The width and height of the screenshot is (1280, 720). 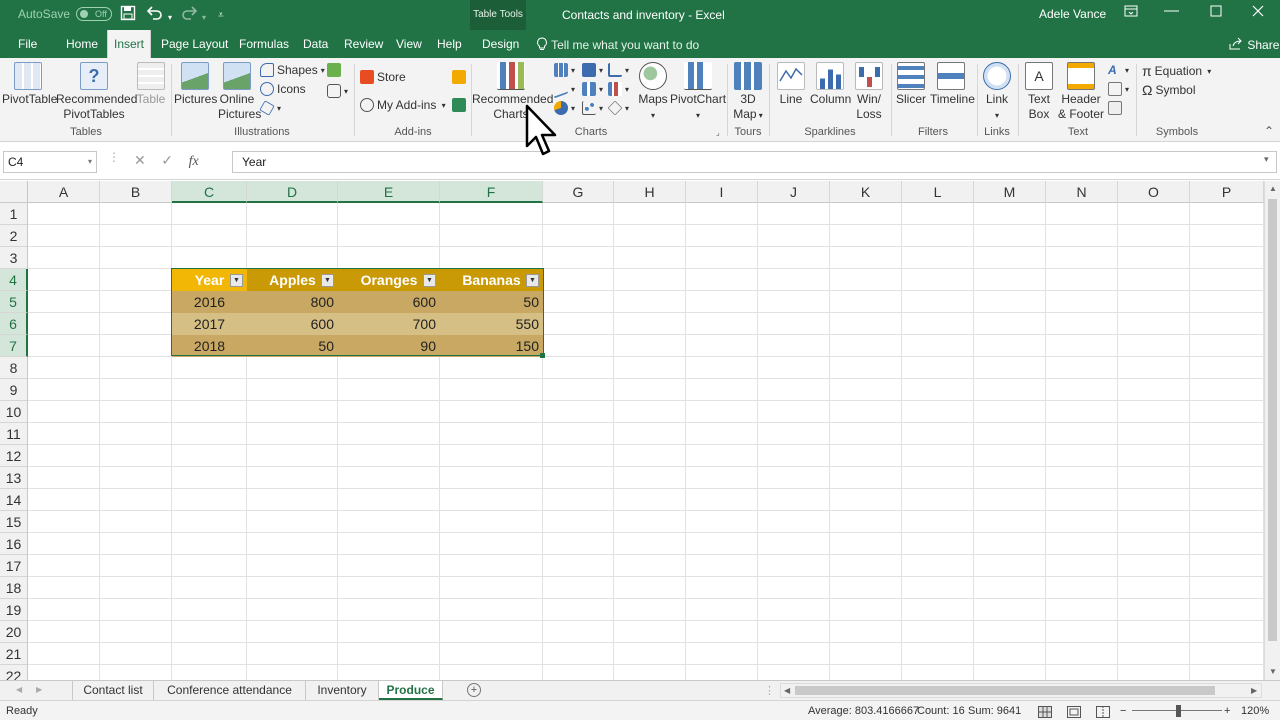 What do you see at coordinates (14, 500) in the screenshot?
I see `row-header-14: 14` at bounding box center [14, 500].